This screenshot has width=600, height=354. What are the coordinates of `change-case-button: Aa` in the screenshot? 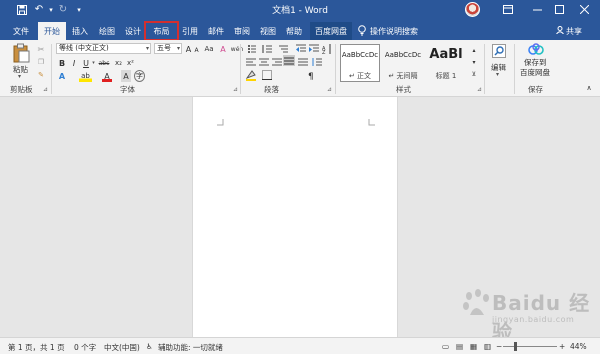 It's located at (209, 49).